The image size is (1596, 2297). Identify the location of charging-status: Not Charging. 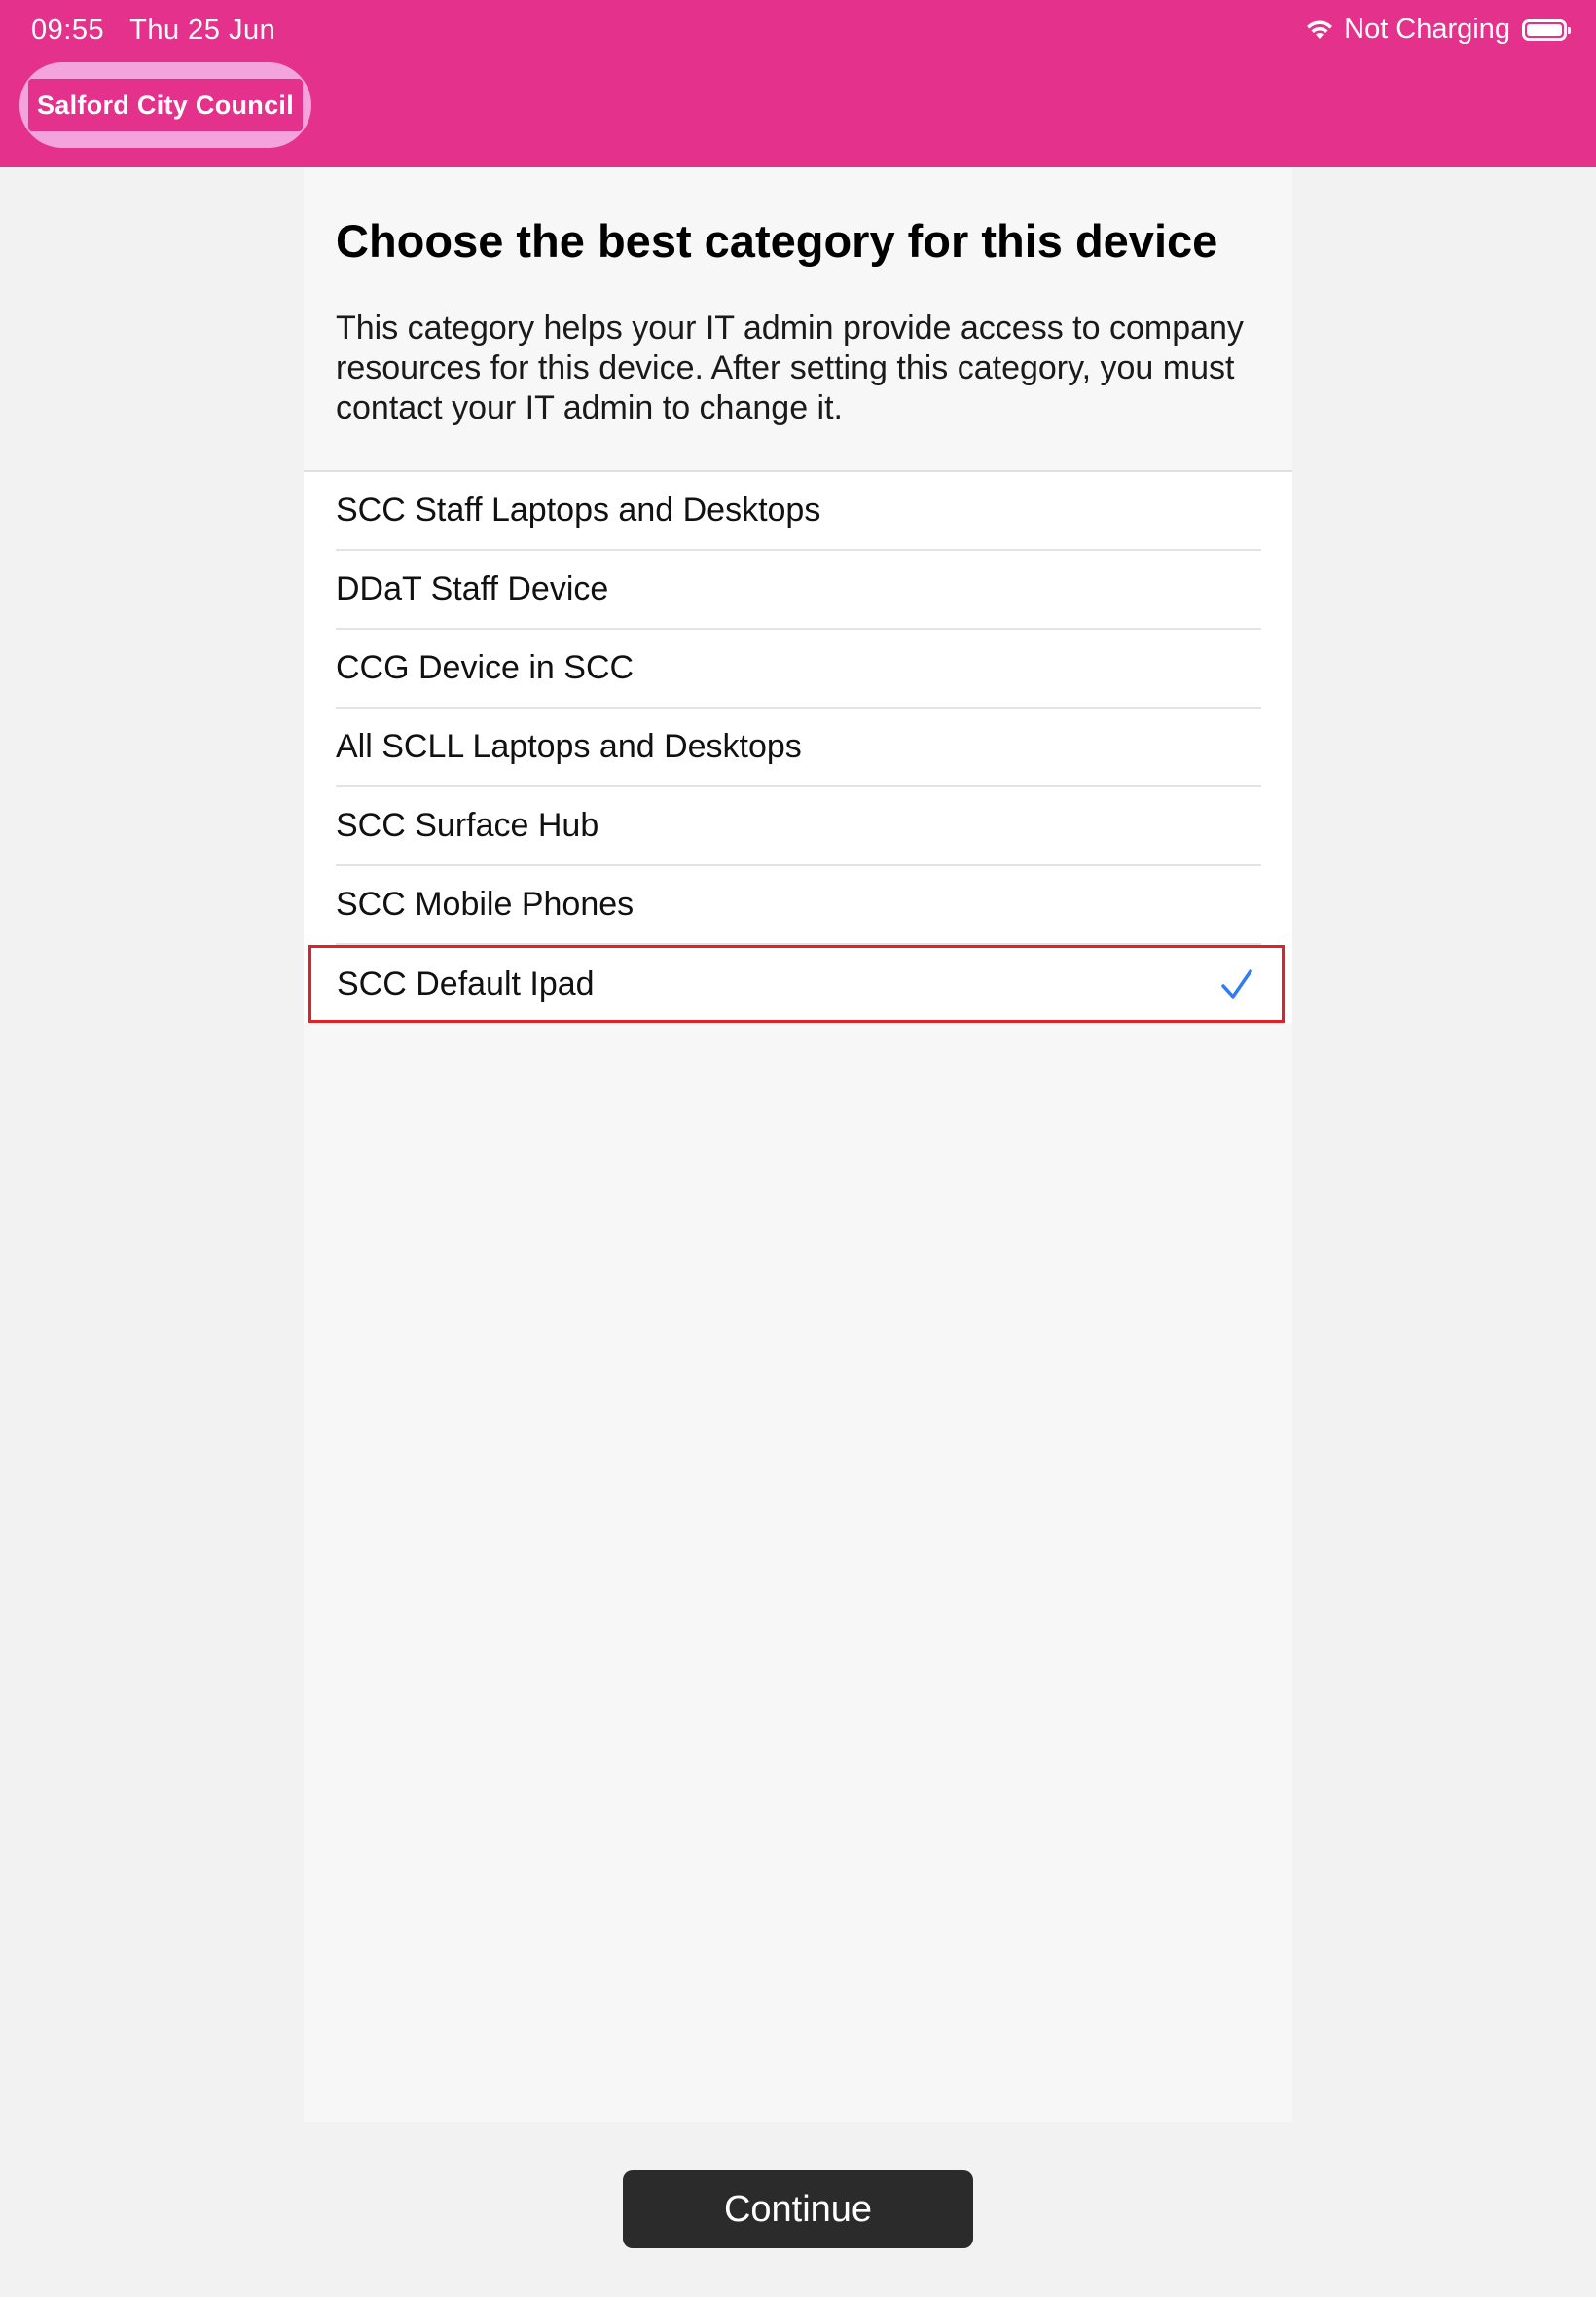
(1427, 30).